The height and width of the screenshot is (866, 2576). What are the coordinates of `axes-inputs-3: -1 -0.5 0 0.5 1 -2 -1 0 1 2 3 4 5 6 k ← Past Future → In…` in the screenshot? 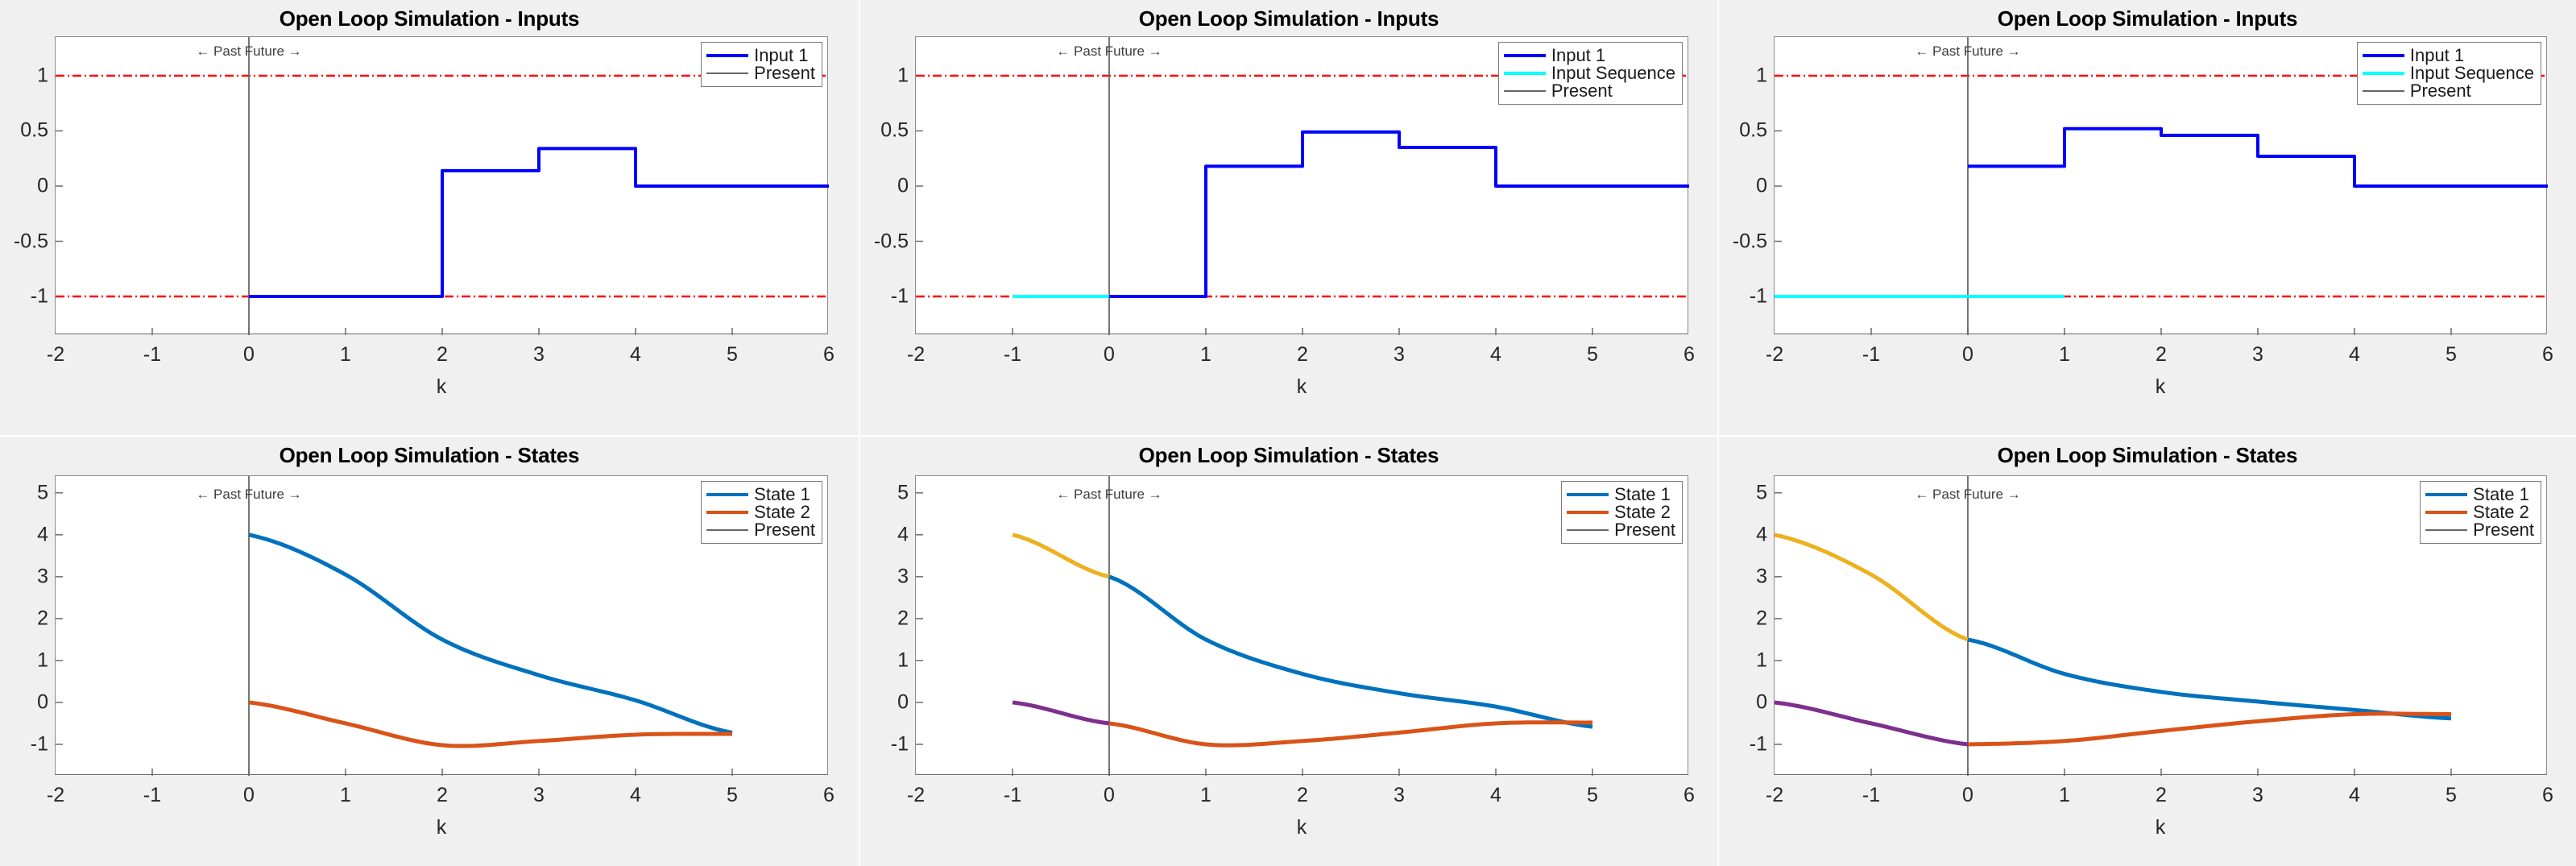 It's located at (2143, 217).